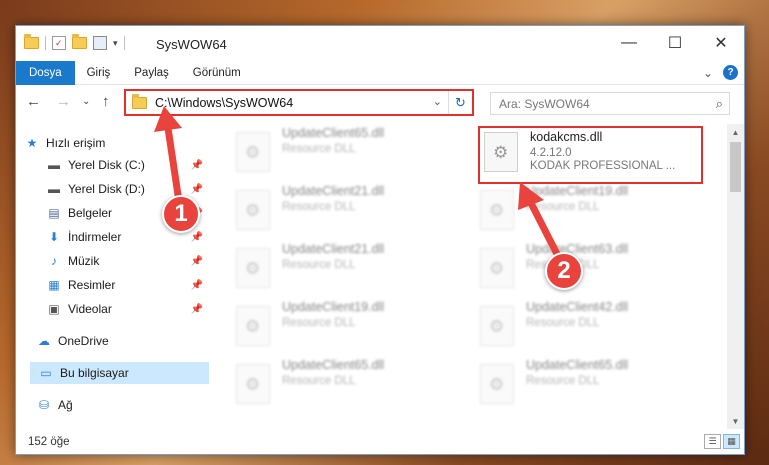  I want to click on status-bar: 152 öğe ☰ ▦, so click(380, 442).